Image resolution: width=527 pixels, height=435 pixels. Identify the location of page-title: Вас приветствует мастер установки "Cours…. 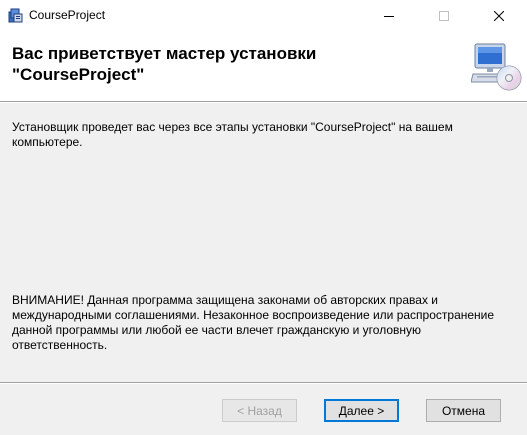
(222, 64).